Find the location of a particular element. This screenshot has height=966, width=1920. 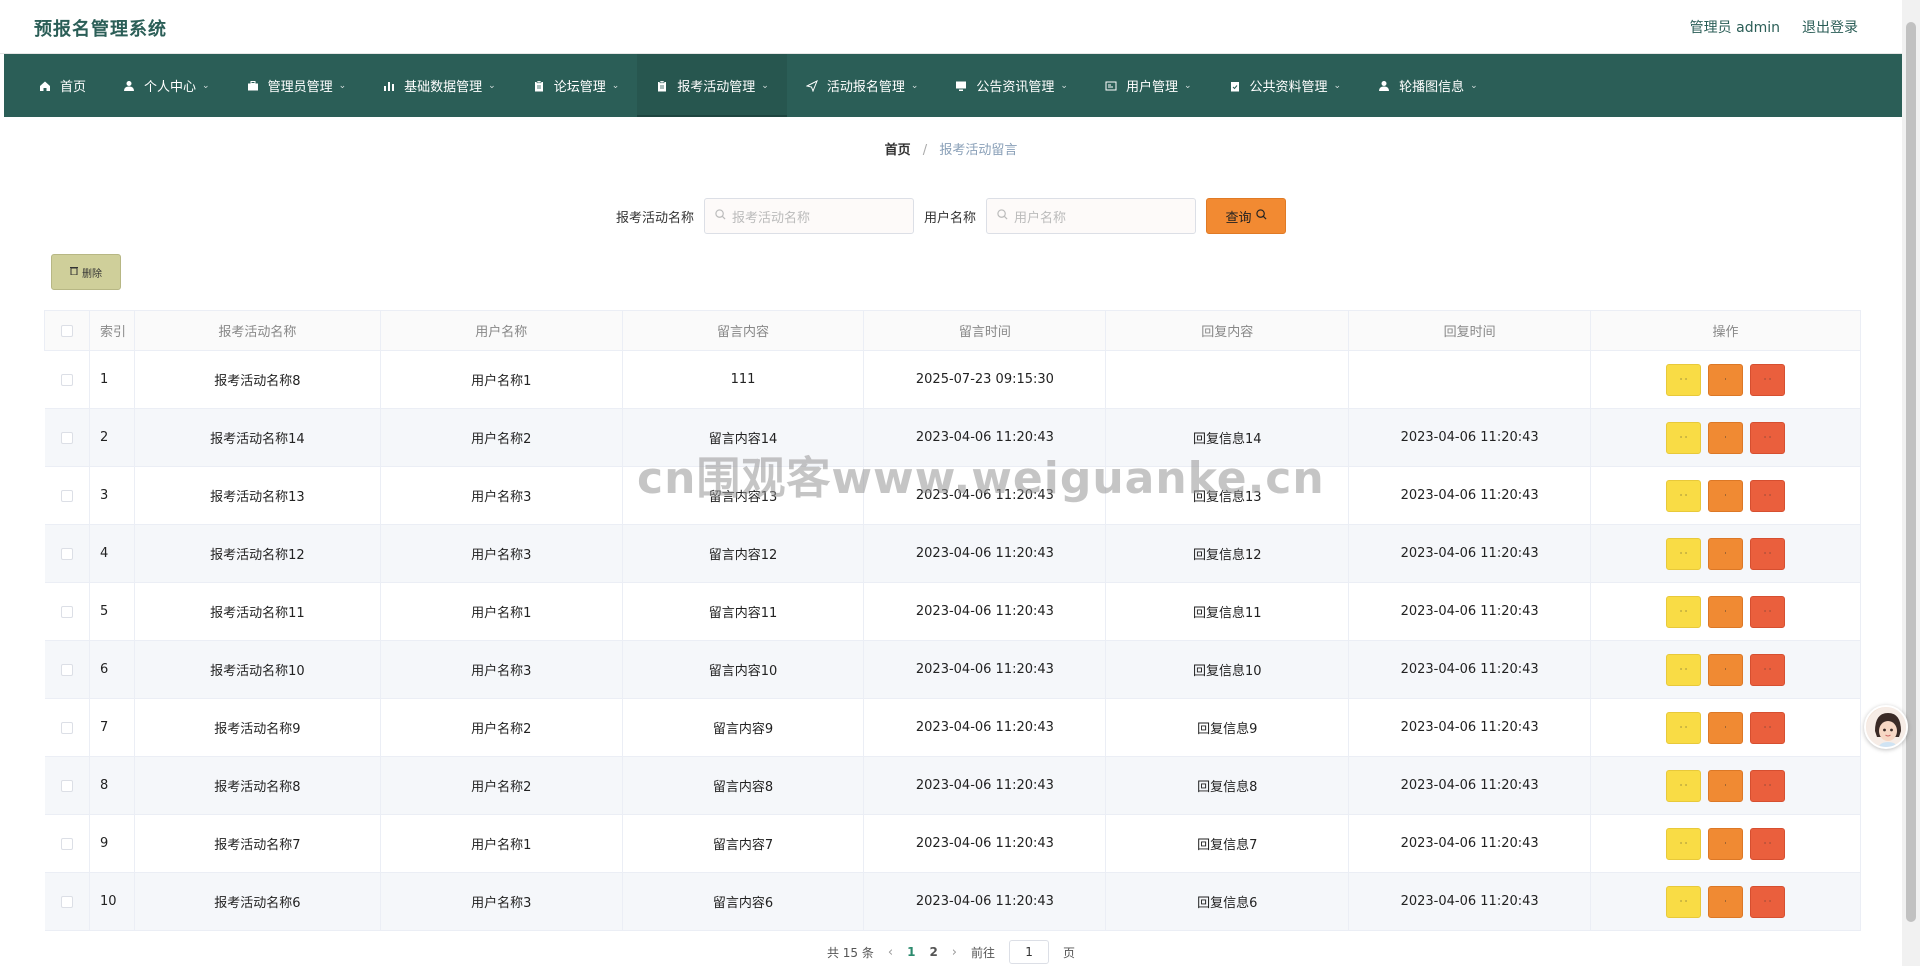

goto-page-input: 1 is located at coordinates (1029, 952).